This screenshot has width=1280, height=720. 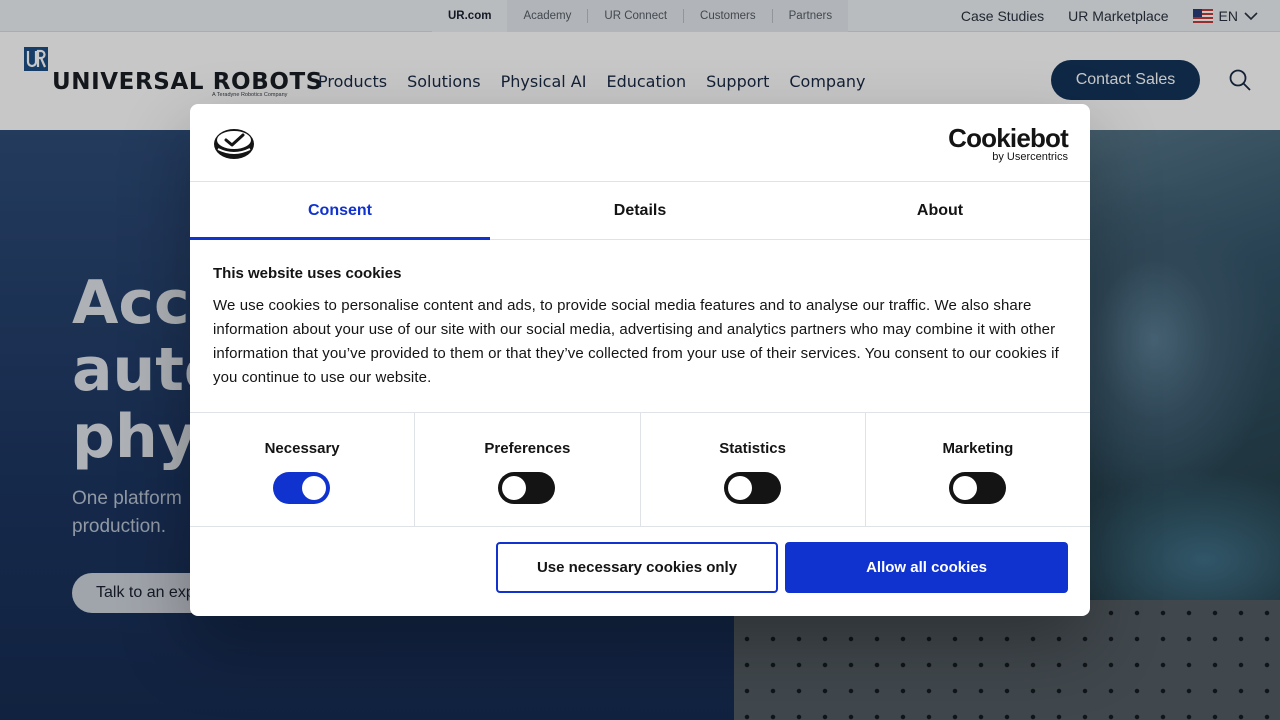 I want to click on category-statistics: Statistics, so click(x=753, y=469).